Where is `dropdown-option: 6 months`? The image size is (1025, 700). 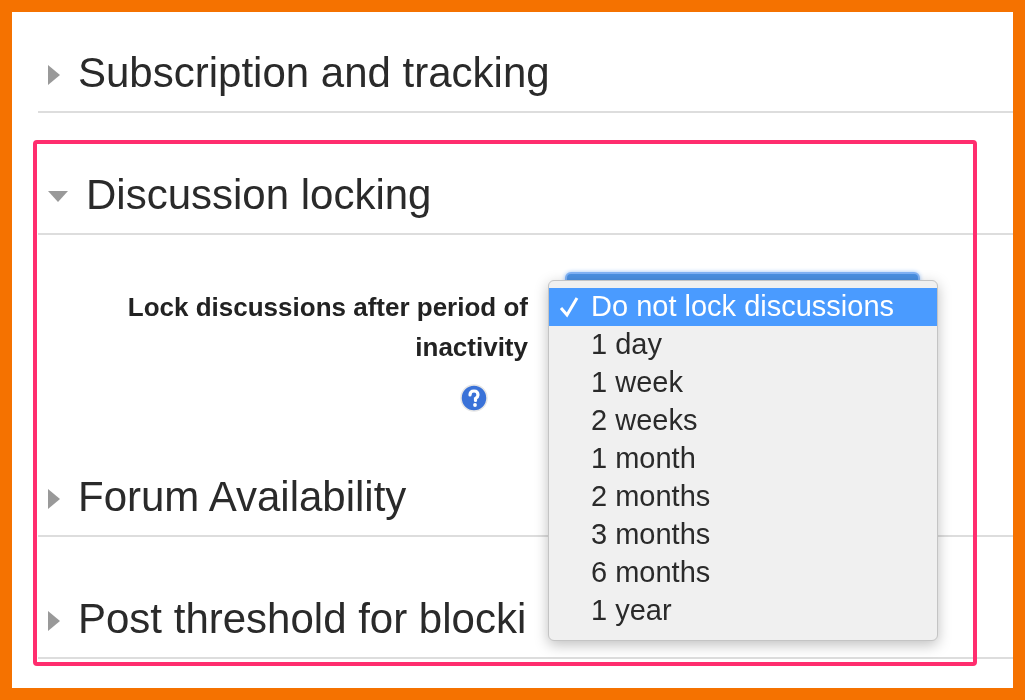
dropdown-option: 6 months is located at coordinates (743, 573).